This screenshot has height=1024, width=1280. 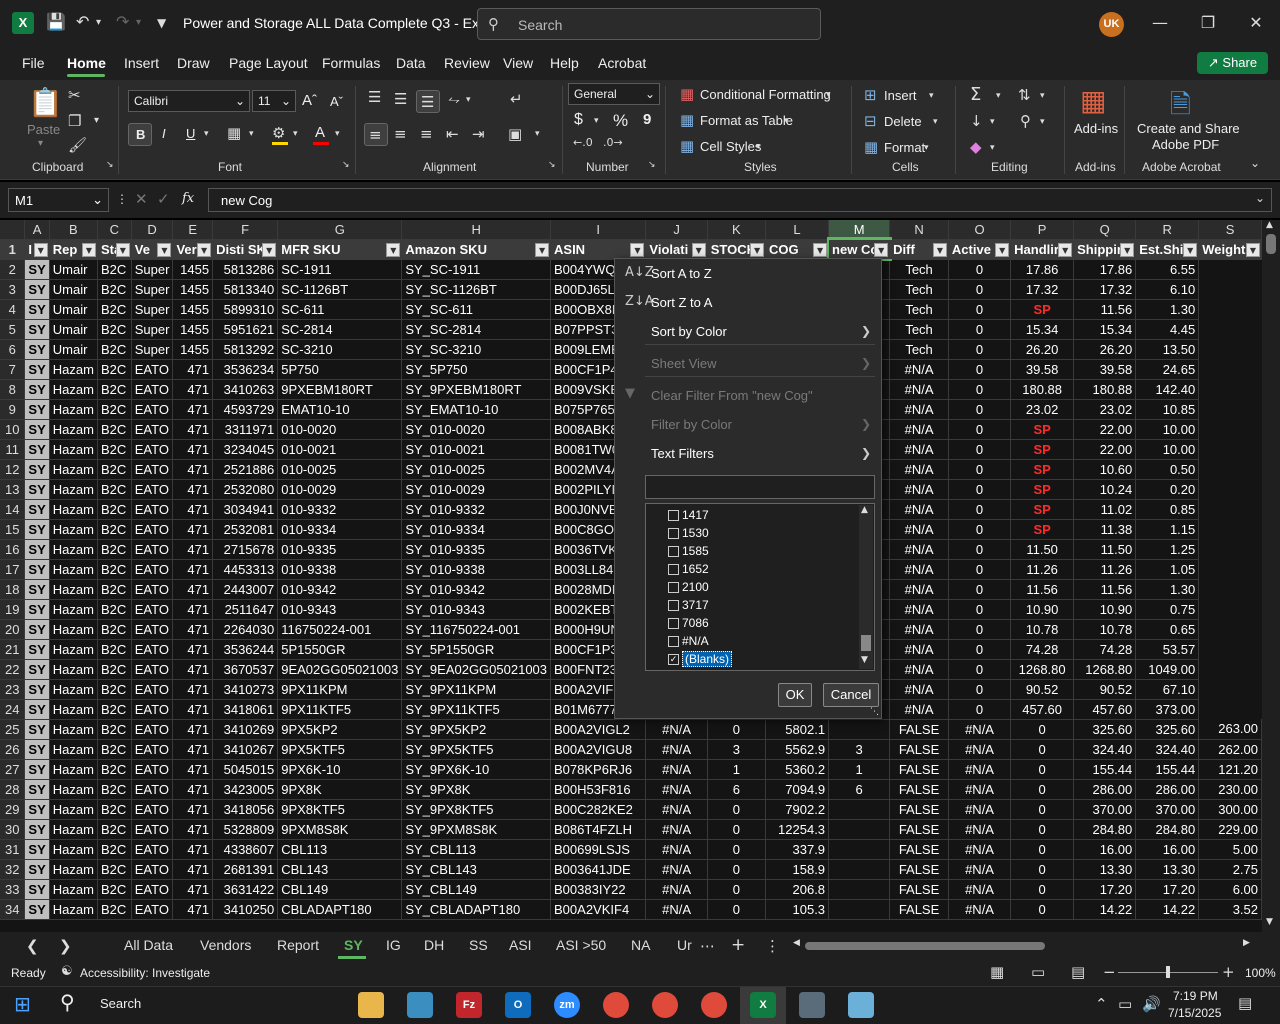 What do you see at coordinates (476, 909) in the screenshot?
I see `cell: SY_CBLADAPT180` at bounding box center [476, 909].